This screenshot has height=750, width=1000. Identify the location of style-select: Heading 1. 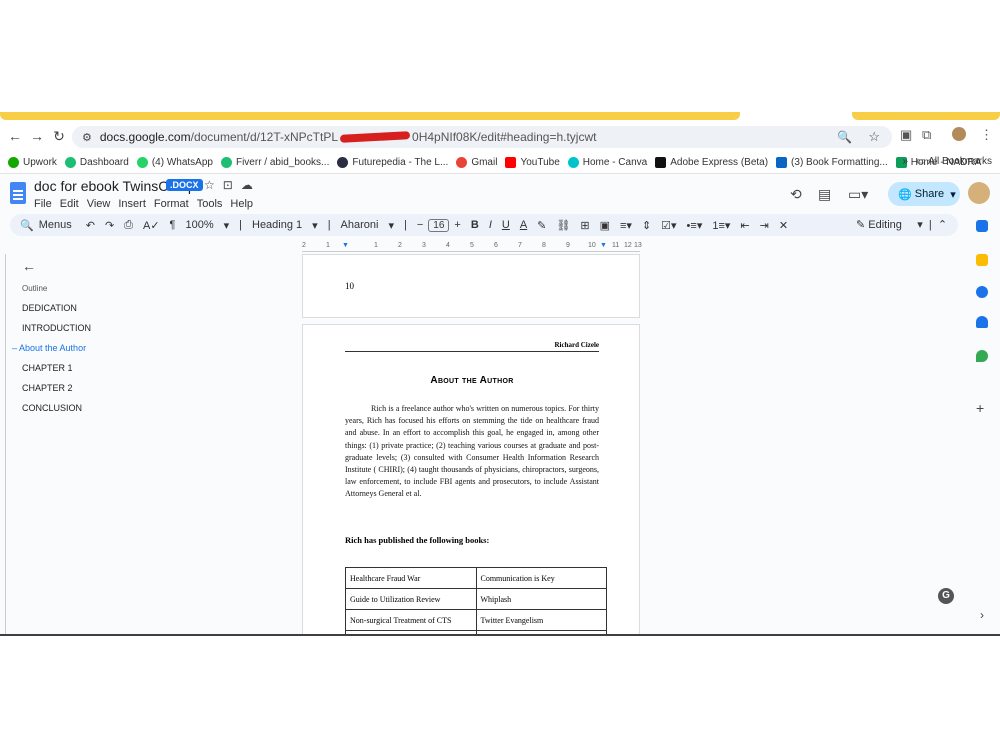
(277, 225).